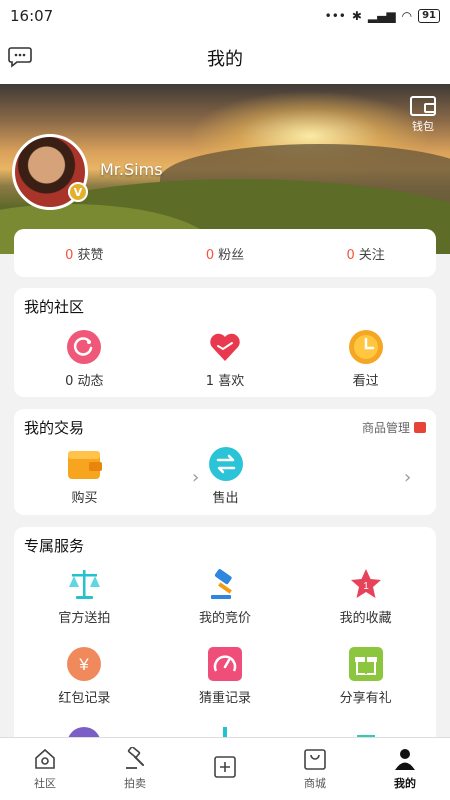  I want to click on cell-label: 购买, so click(84, 498).